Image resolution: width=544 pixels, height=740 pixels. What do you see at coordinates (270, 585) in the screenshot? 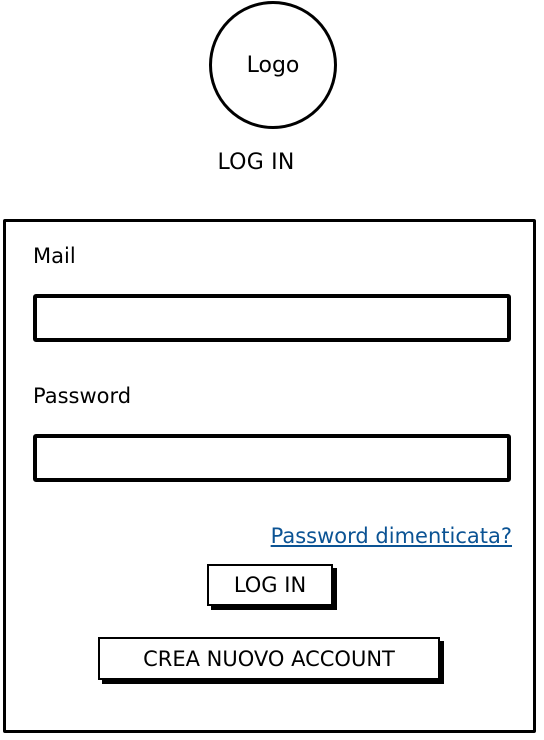
I see `login-button: LOG IN` at bounding box center [270, 585].